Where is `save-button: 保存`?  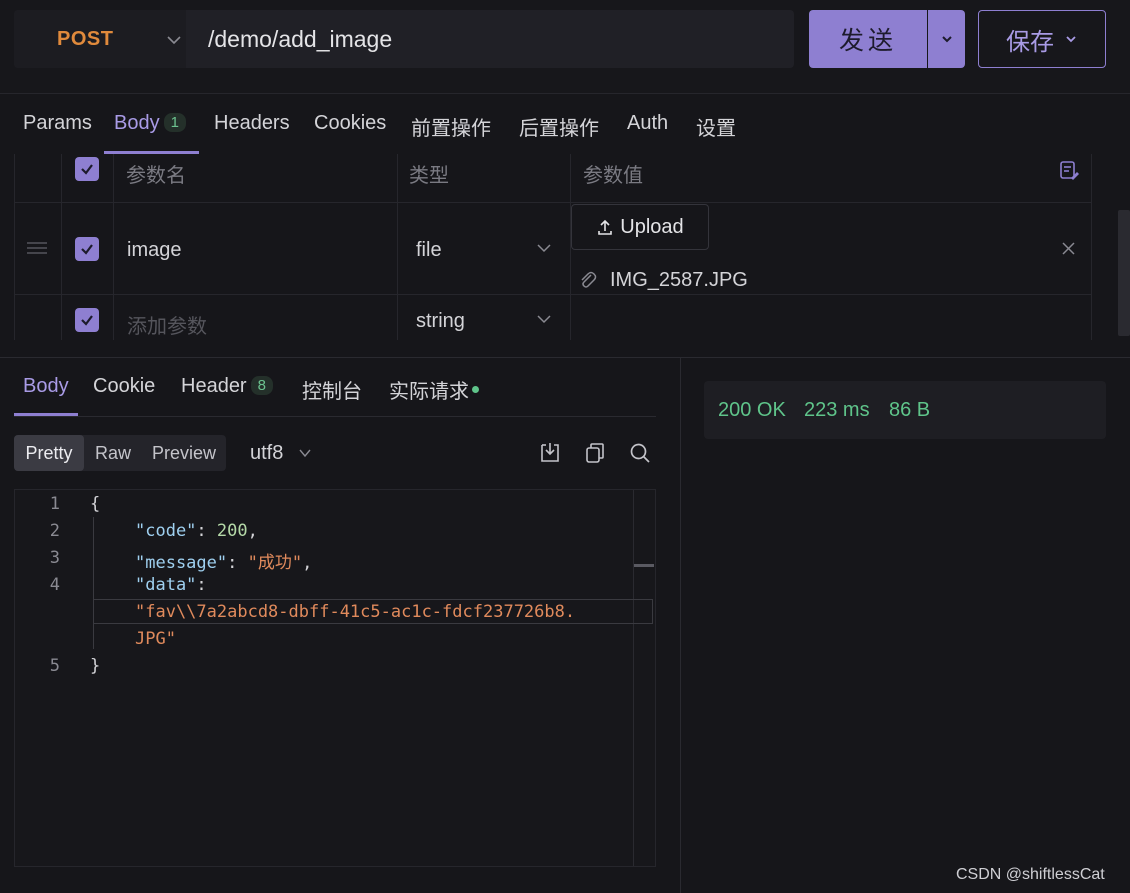
save-button: 保存 is located at coordinates (1042, 39).